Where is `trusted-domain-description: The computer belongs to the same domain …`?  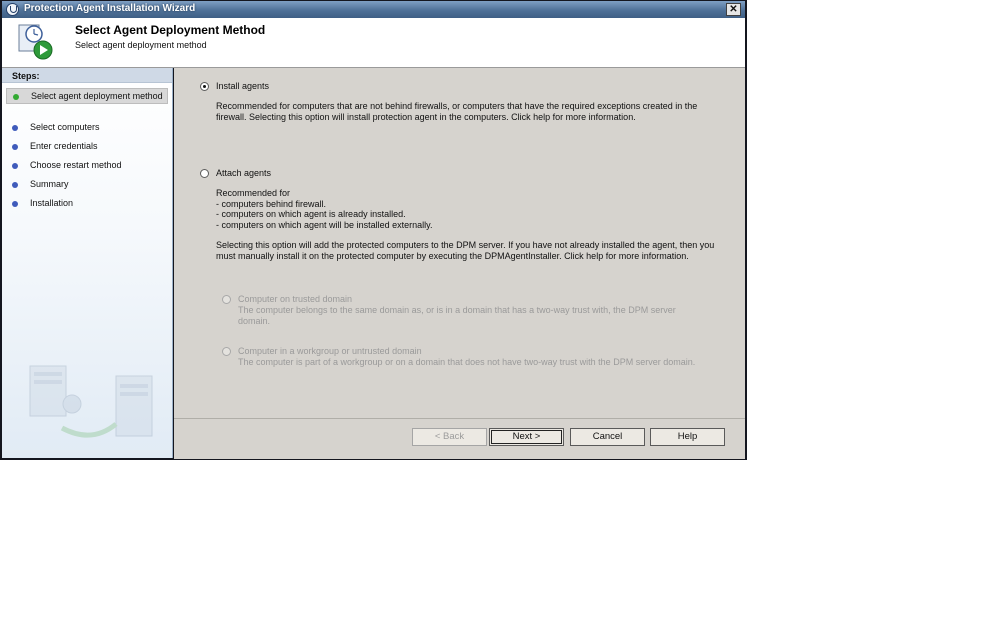 trusted-domain-description: The computer belongs to the same domain … is located at coordinates (457, 315).